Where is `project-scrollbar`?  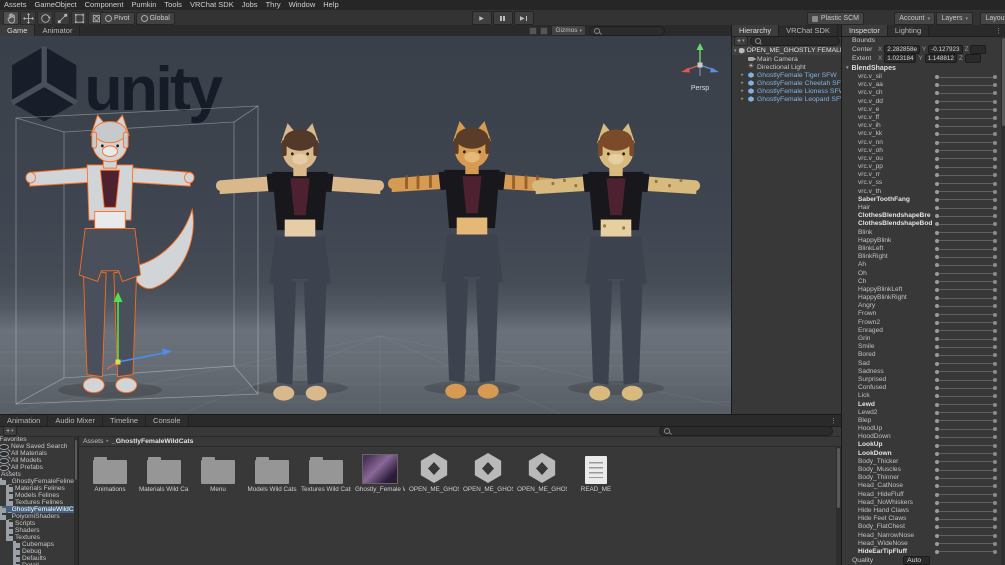
project-scrollbar is located at coordinates (838, 505).